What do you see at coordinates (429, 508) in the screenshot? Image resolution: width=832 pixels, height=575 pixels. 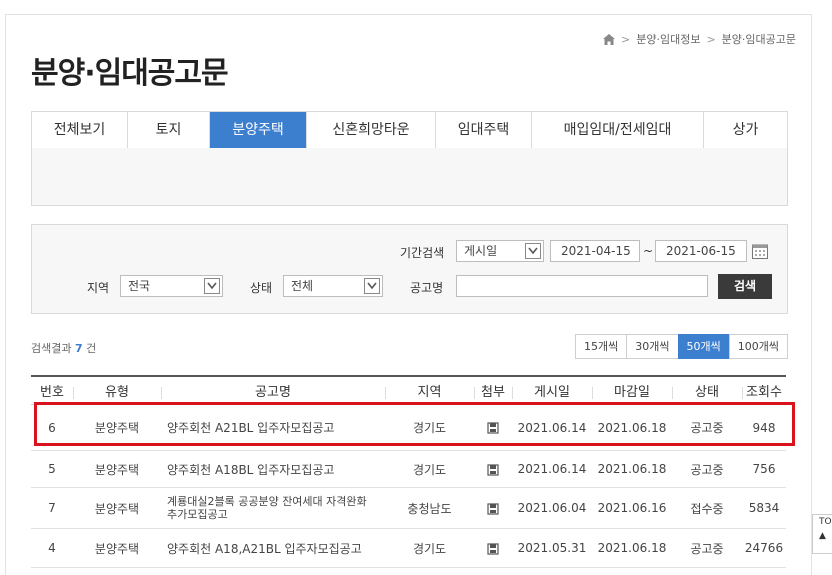 I see `row-region: 충청남도` at bounding box center [429, 508].